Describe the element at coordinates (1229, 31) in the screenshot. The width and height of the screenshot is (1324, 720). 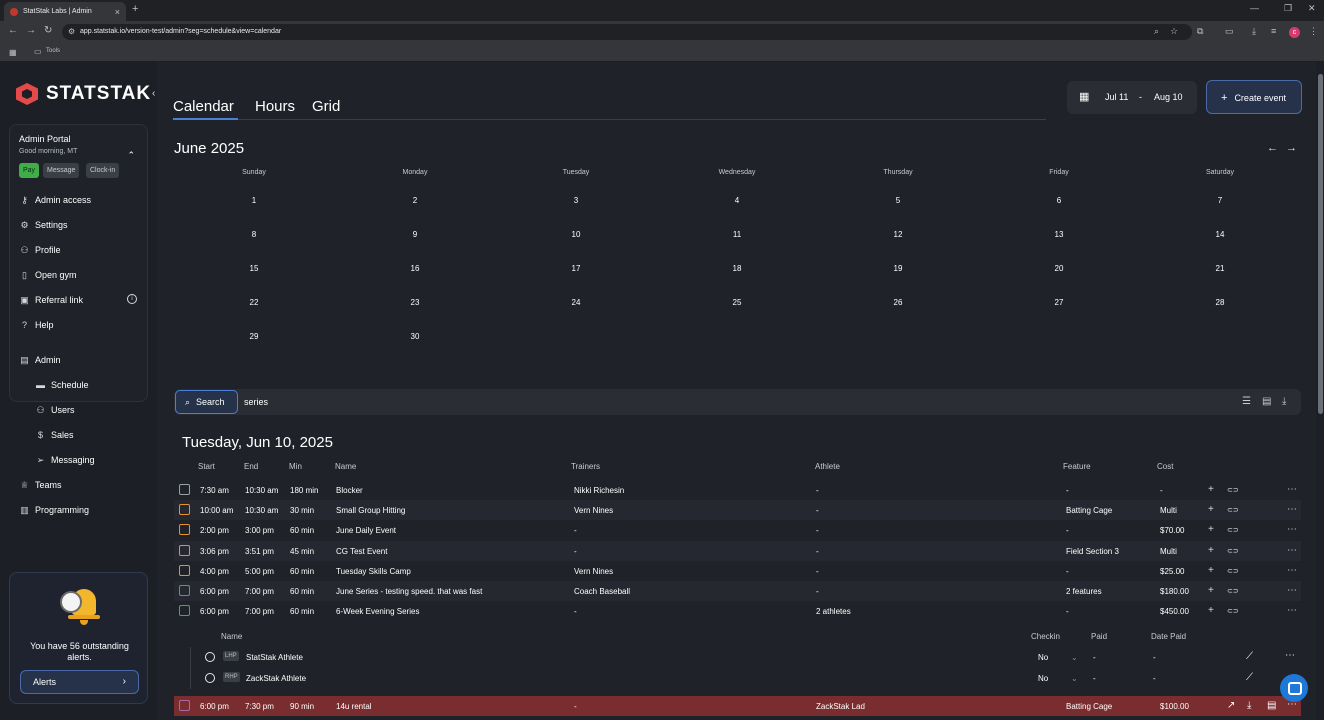
I see `cast-icon: ▭` at that location.